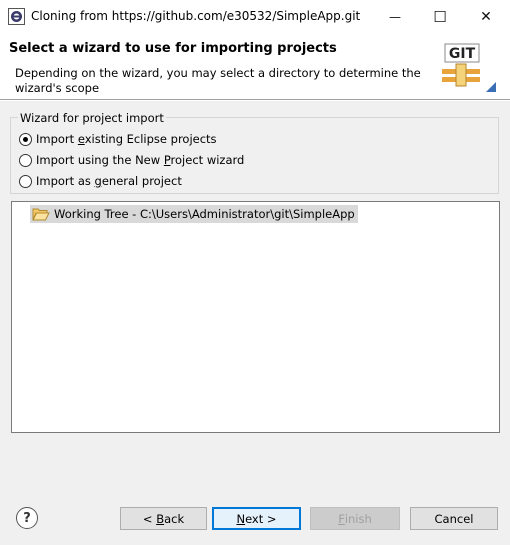 The height and width of the screenshot is (545, 510). I want to click on radio-new-project-wizard: Import using the New Project wizard, so click(131, 160).